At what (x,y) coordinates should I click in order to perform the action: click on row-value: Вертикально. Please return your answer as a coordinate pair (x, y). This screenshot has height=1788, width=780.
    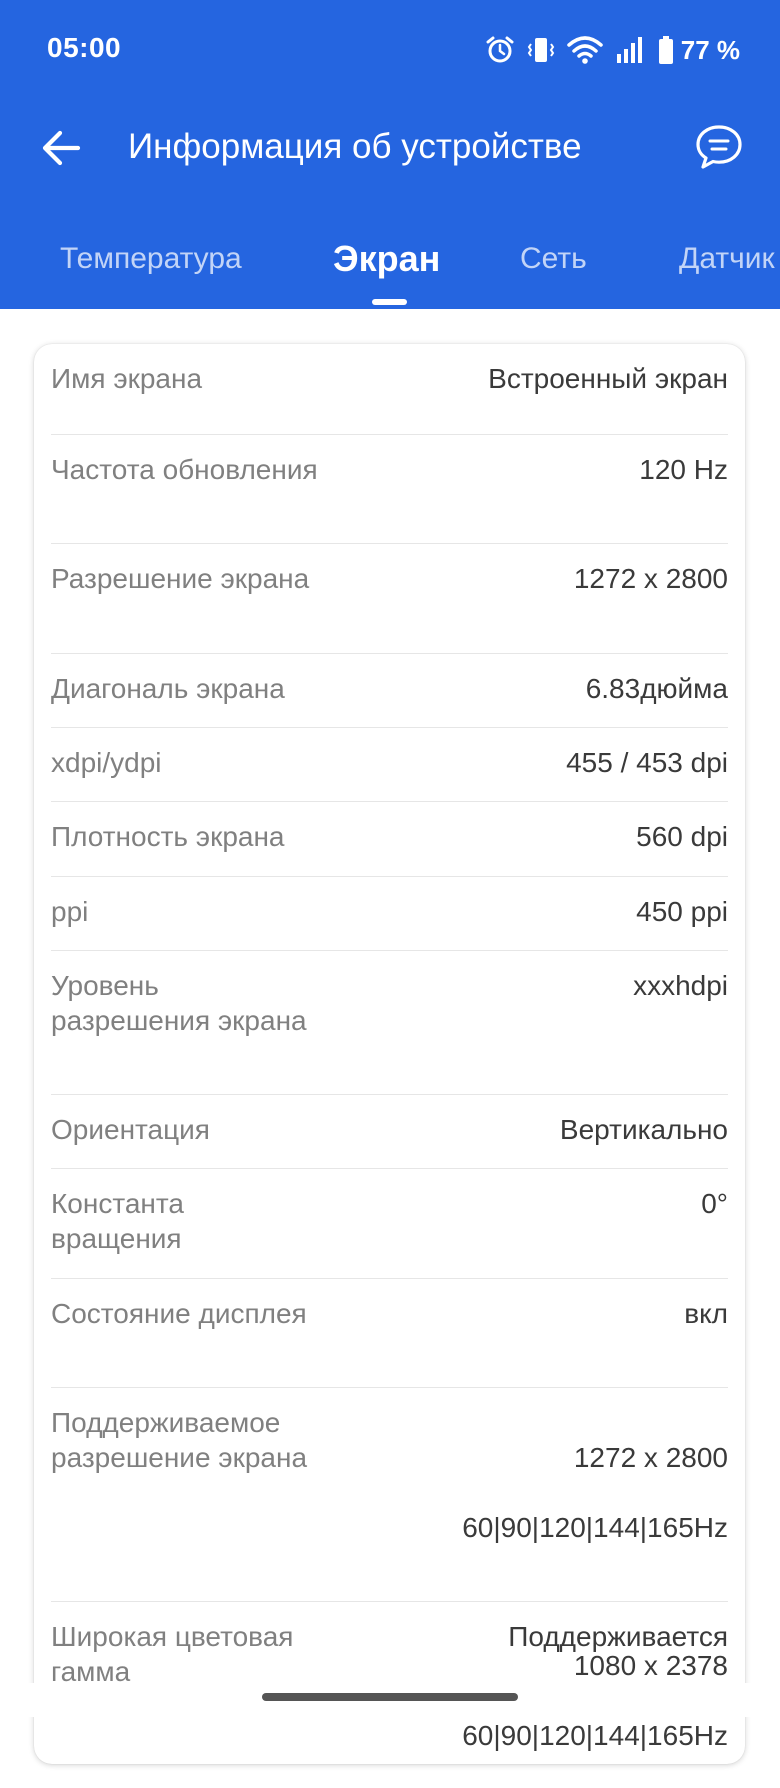
    Looking at the image, I should click on (643, 1129).